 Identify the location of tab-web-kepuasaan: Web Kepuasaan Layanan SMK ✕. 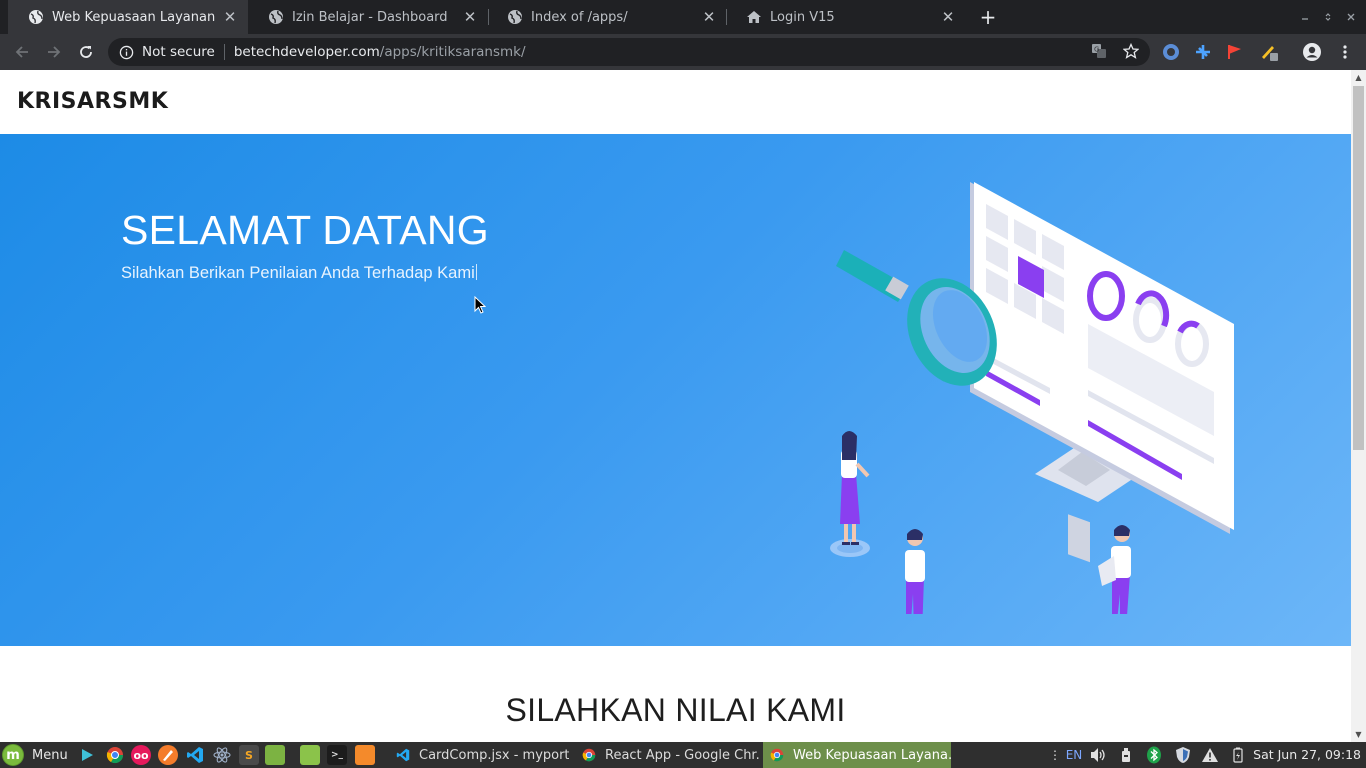
(128, 17).